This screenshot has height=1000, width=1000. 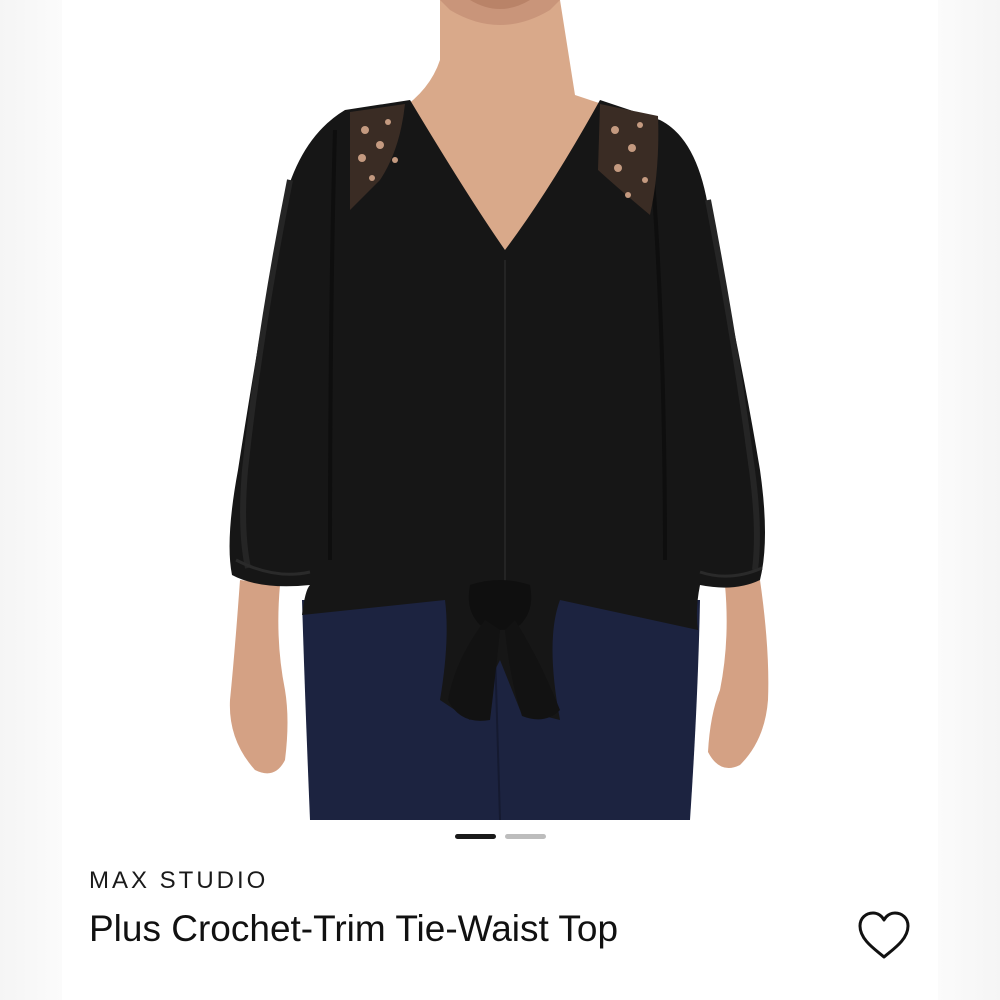 I want to click on favorite-button, so click(x=884, y=936).